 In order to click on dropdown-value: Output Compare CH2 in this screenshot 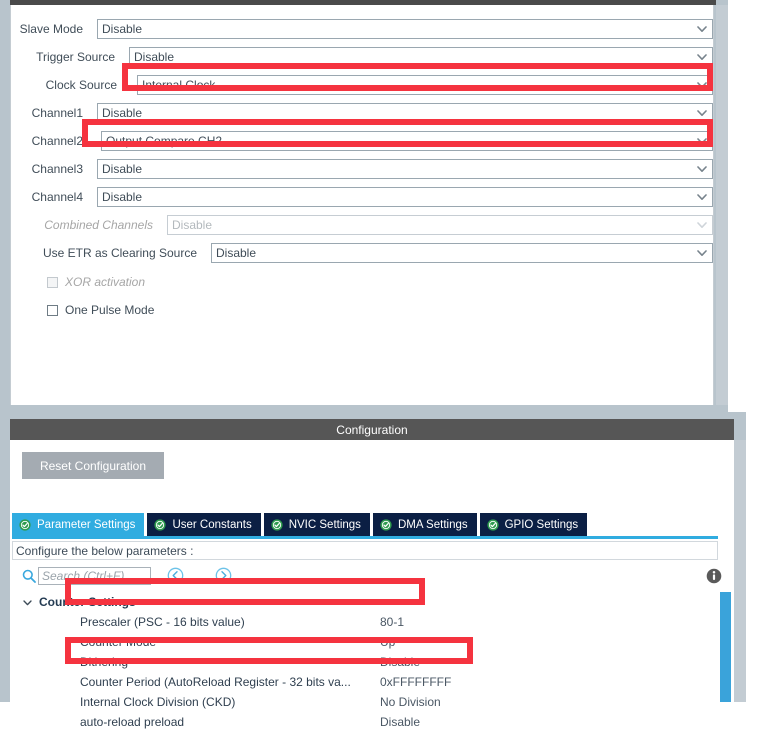, I will do `click(164, 141)`.